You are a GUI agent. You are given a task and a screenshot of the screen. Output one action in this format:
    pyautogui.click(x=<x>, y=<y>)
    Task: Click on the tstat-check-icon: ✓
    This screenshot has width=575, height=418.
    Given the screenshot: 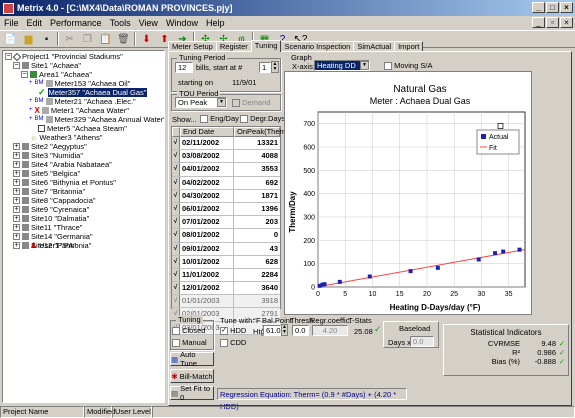 What is the action you would take?
    pyautogui.click(x=378, y=329)
    